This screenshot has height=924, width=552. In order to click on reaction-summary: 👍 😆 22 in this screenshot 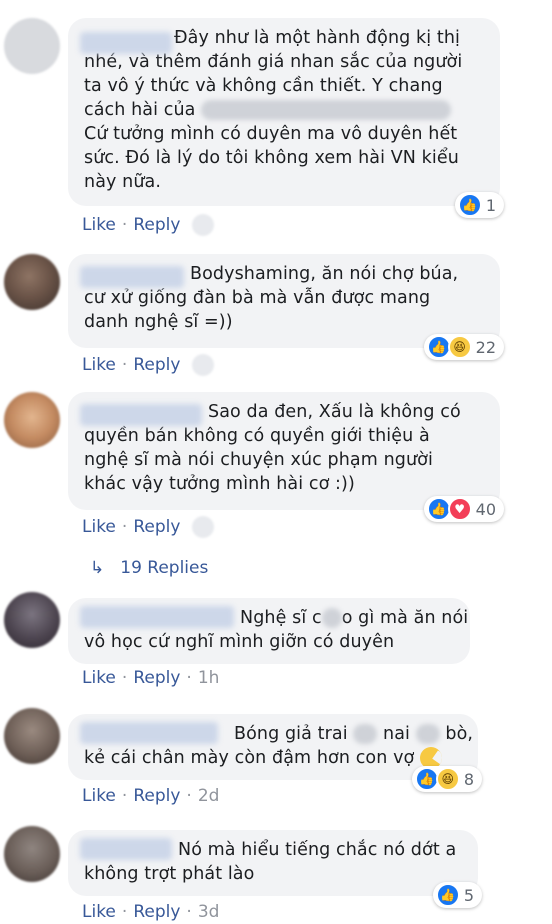, I will do `click(463, 347)`.